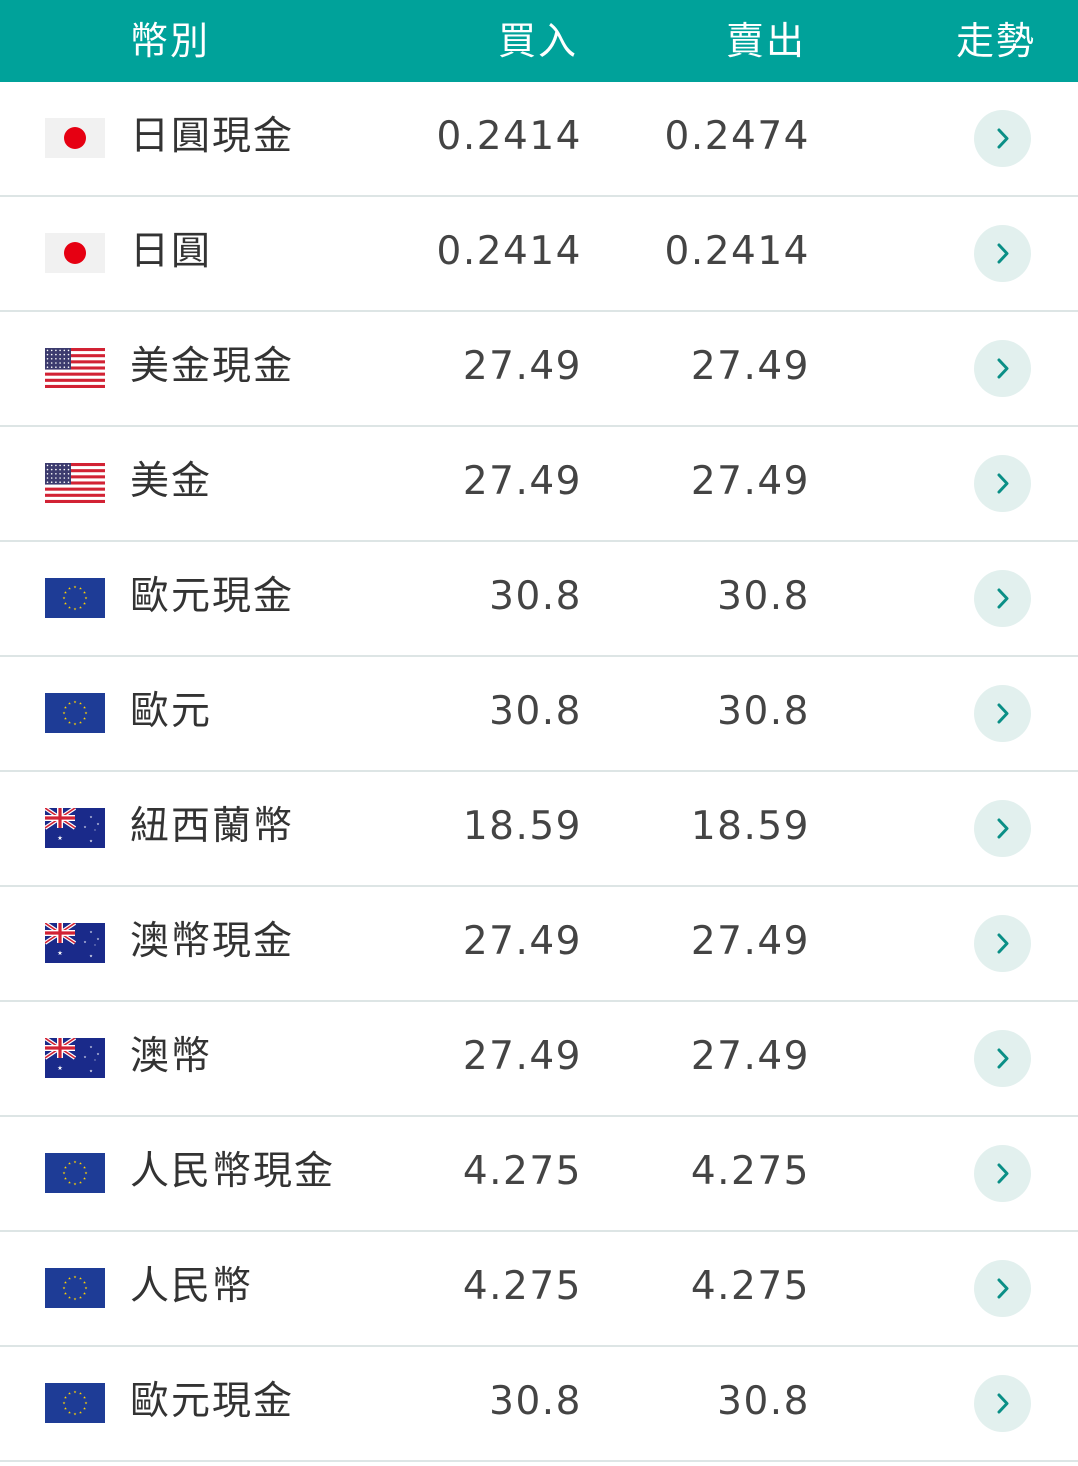 Image resolution: width=1078 pixels, height=1466 pixels. I want to click on table-row: 日圓現金 0.2414 0.2474, so click(539, 139).